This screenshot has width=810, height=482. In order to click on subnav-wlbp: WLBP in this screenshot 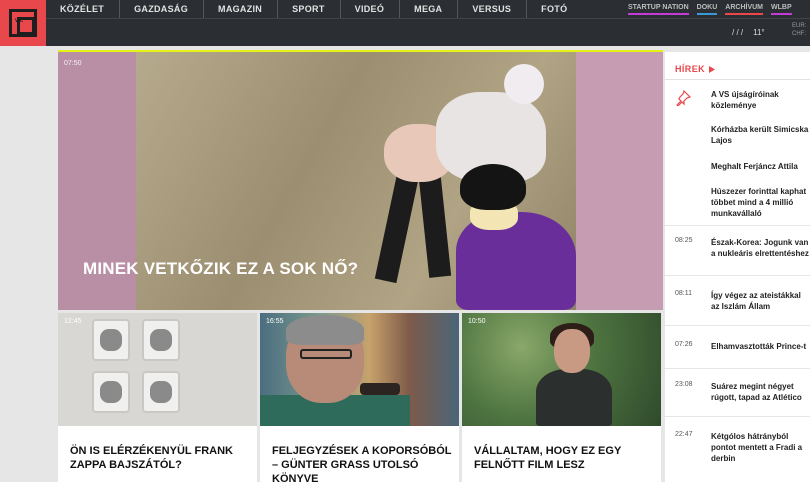, I will do `click(781, 9)`.